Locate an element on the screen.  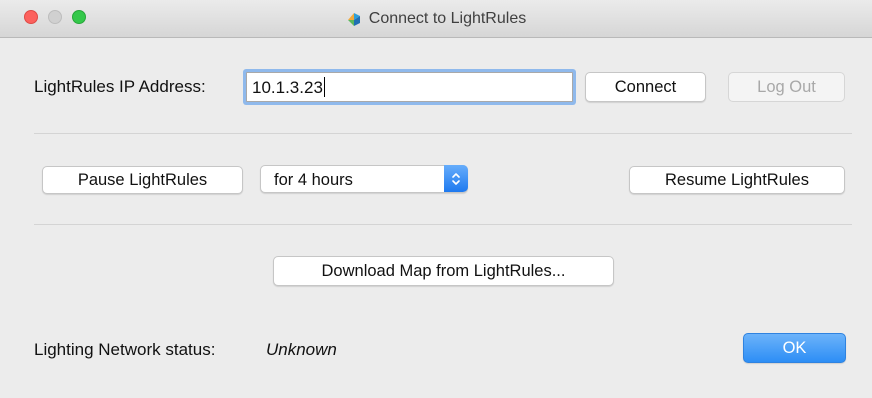
up-down-chevron-icon is located at coordinates (456, 178).